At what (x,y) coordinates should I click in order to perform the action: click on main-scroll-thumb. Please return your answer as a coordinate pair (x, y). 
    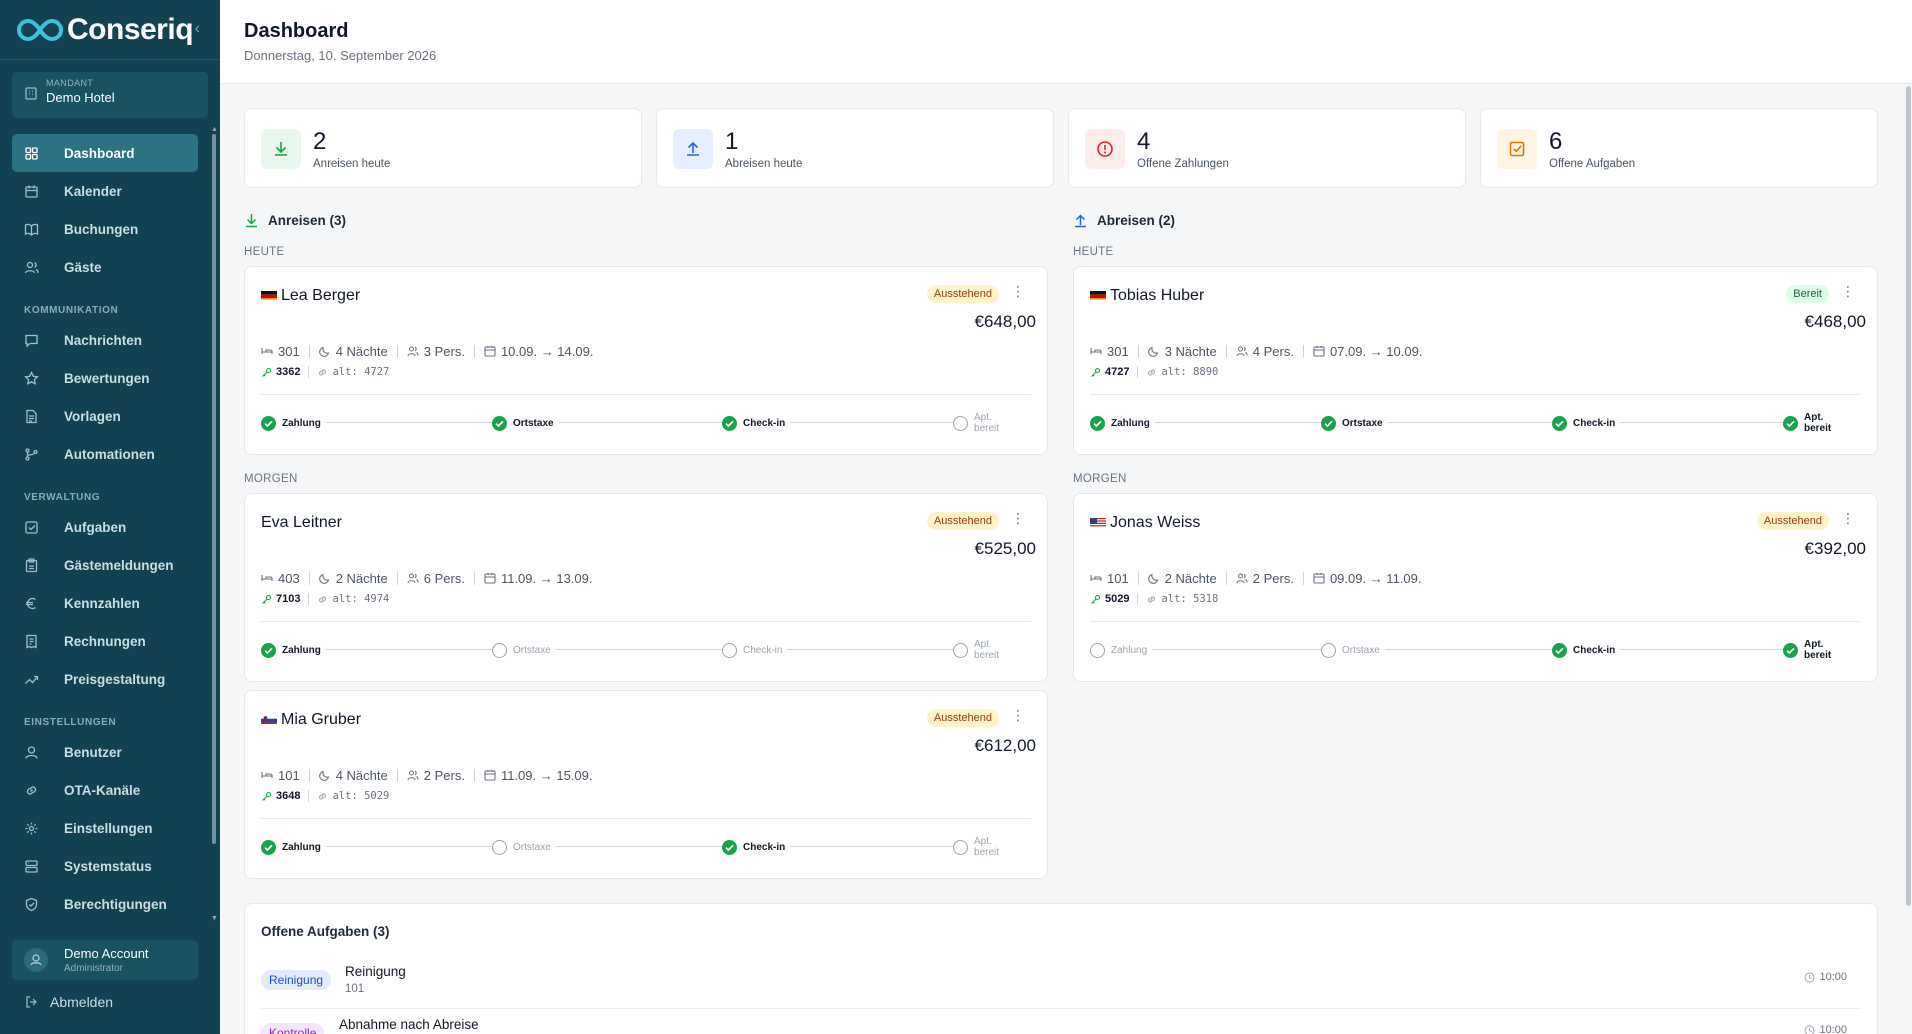
    Looking at the image, I should click on (1908, 496).